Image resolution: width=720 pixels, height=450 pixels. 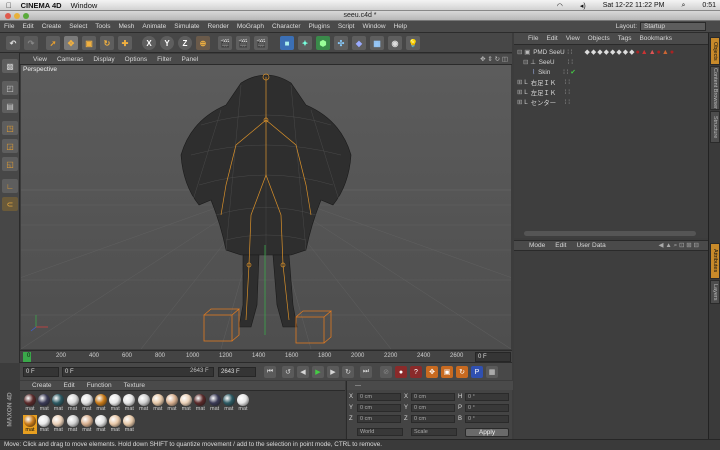 What do you see at coordinates (611, 82) in the screenshot?
I see `object-row: ⊞ L 右足ＩＫ ⁞ ⁞` at bounding box center [611, 82].